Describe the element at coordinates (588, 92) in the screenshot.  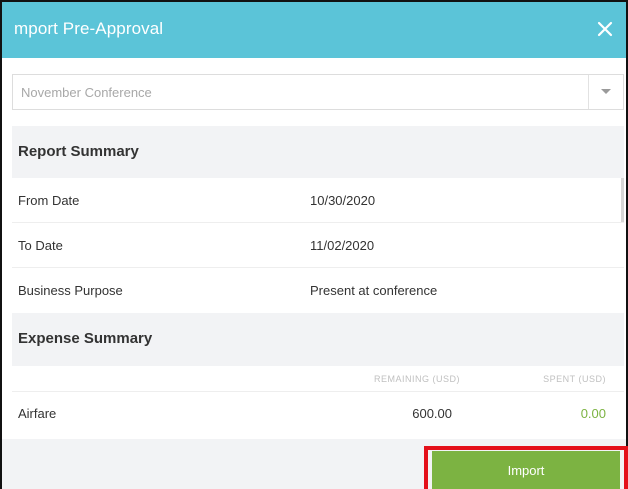
I see `select-divider` at that location.